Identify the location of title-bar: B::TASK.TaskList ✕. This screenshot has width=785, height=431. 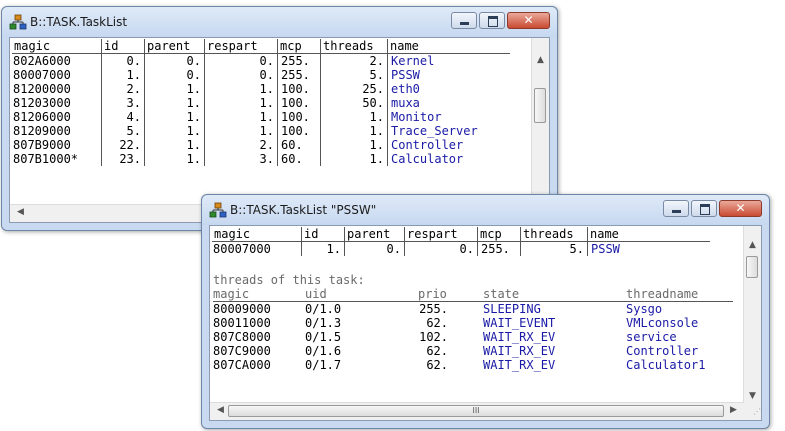
(279, 22).